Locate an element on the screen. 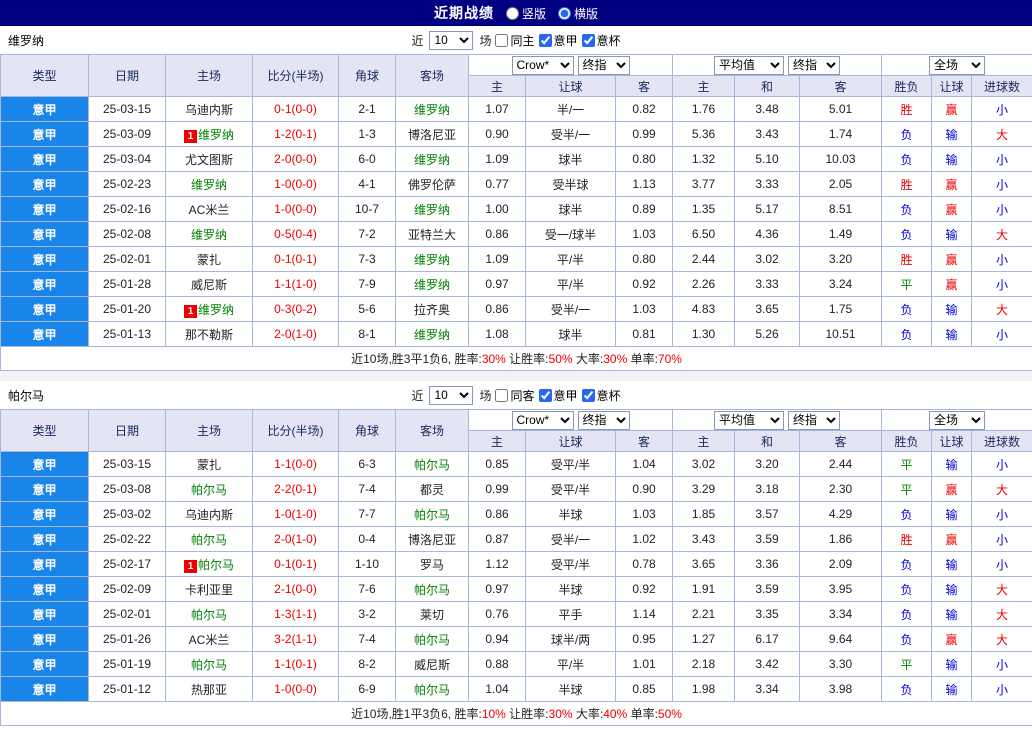 Image resolution: width=1032 pixels, height=732 pixels. col-avg-away: 客 is located at coordinates (840, 441).